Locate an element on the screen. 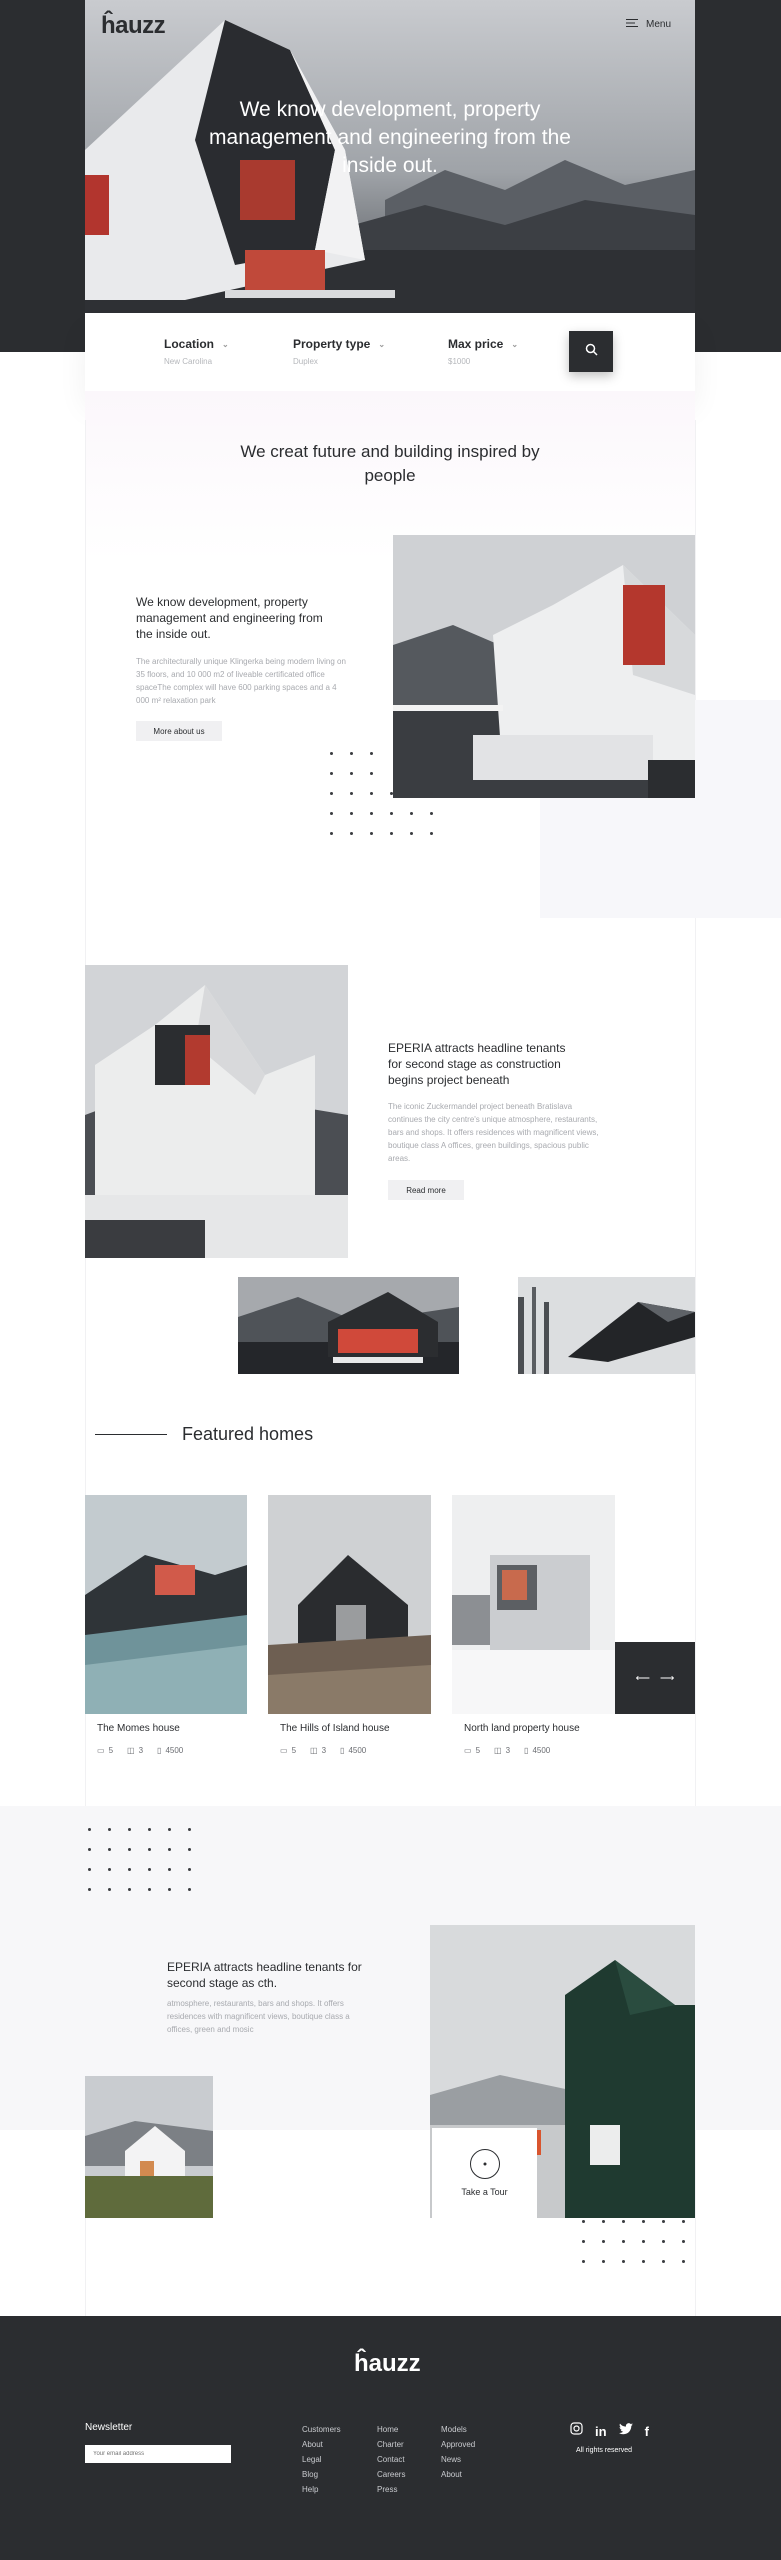  footer-links-models: Models Approved News About is located at coordinates (458, 2452).